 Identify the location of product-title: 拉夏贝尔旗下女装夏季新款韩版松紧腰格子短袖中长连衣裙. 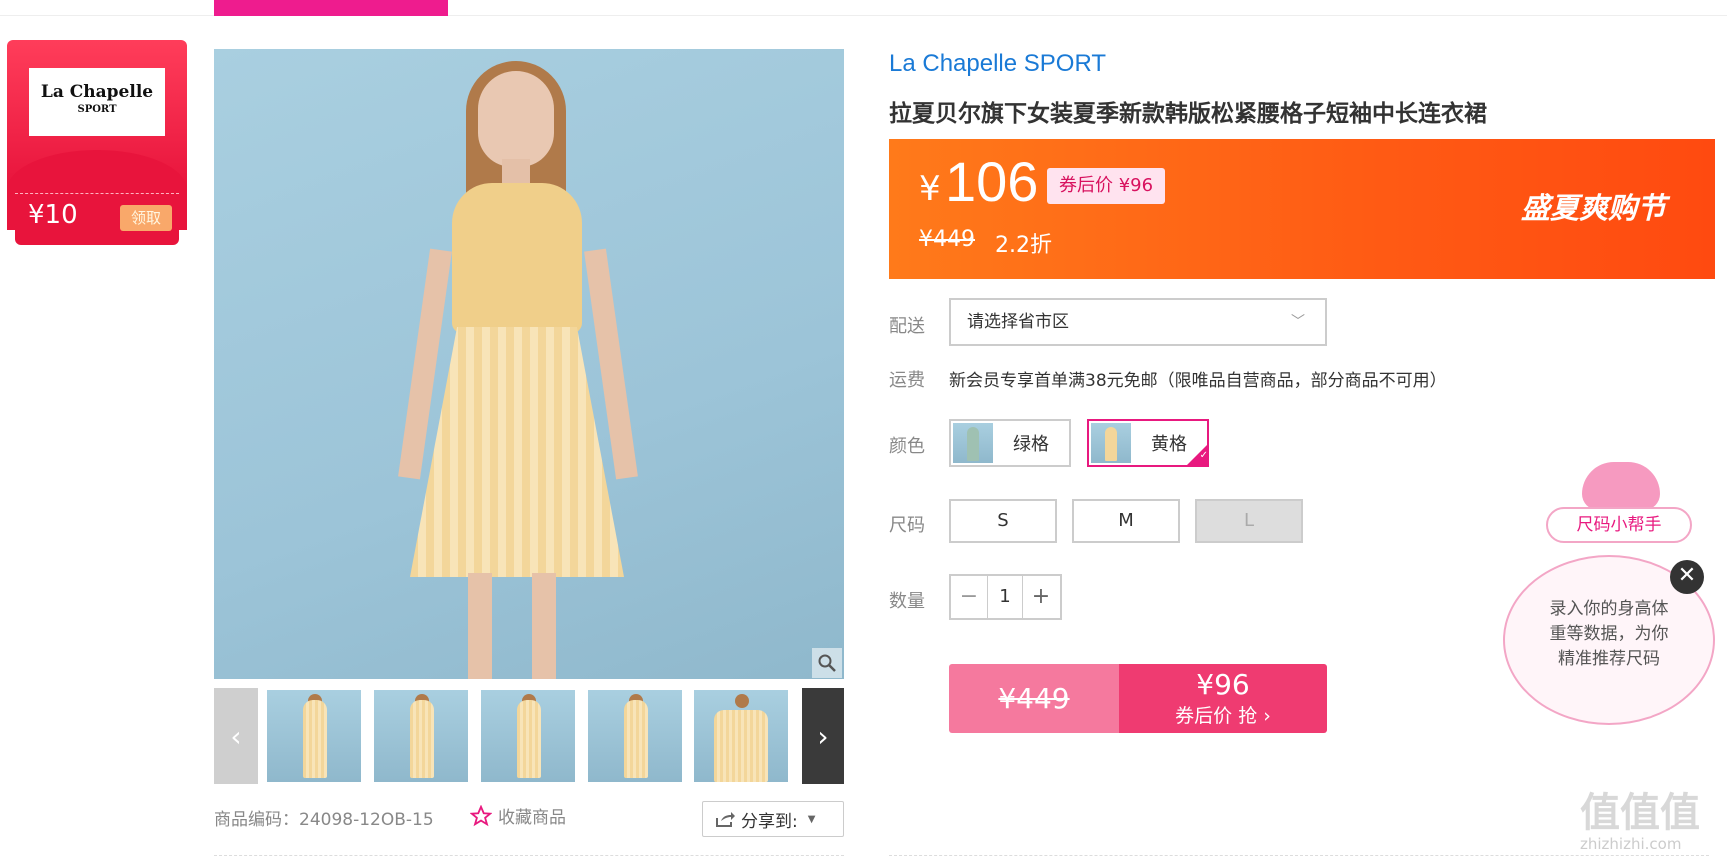
(1188, 114).